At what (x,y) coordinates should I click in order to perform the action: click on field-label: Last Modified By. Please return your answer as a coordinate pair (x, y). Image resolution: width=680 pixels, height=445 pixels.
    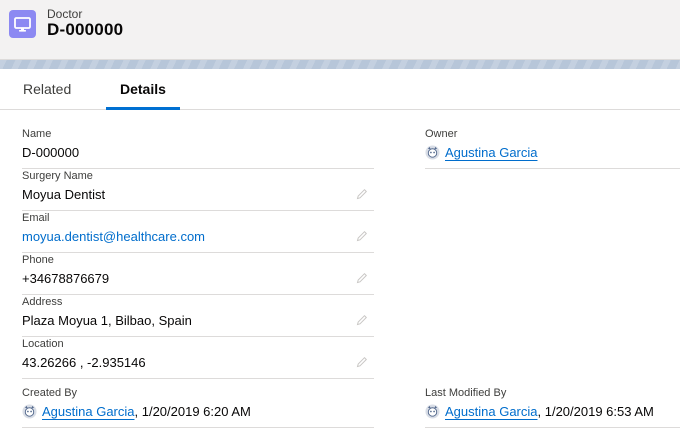
    Looking at the image, I should click on (466, 393).